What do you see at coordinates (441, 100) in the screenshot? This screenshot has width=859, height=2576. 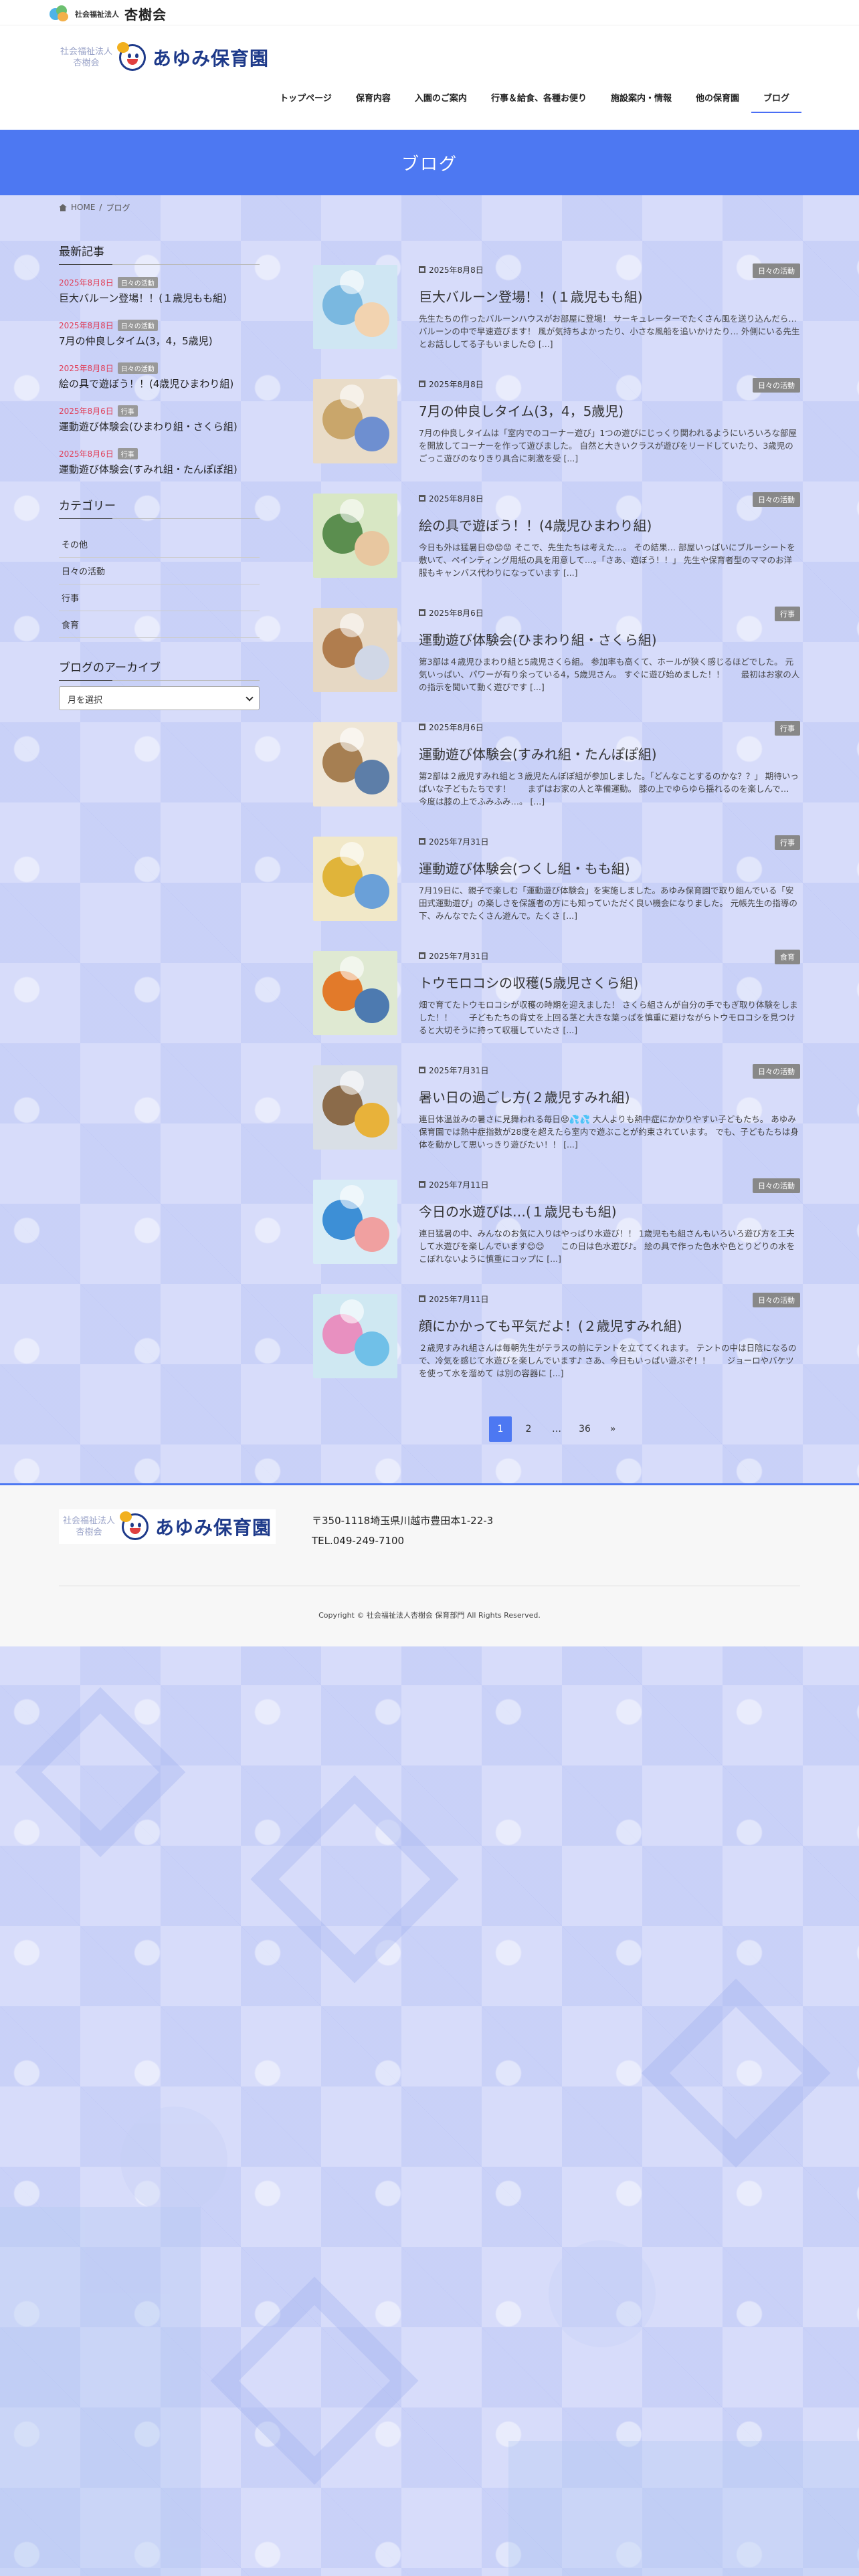 I see `nav-item-admission: 入園のご案内` at bounding box center [441, 100].